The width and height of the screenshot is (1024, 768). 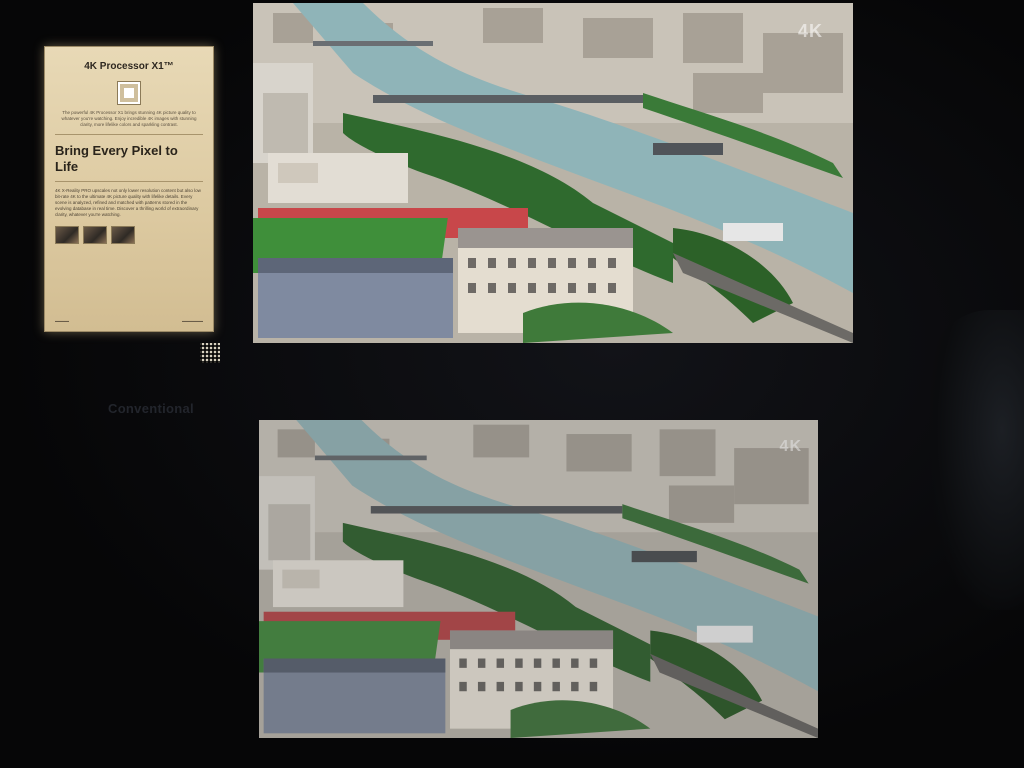 What do you see at coordinates (129, 93) in the screenshot?
I see `processor-chip-icon` at bounding box center [129, 93].